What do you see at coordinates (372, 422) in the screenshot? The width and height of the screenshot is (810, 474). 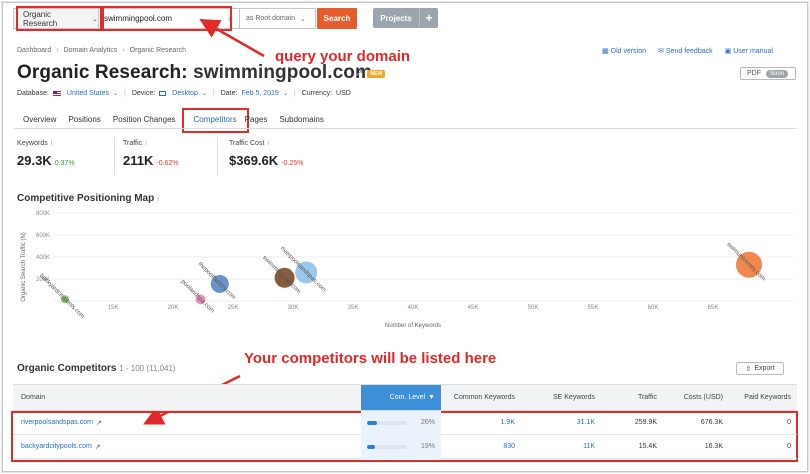 I see `com-level-bar-fill` at bounding box center [372, 422].